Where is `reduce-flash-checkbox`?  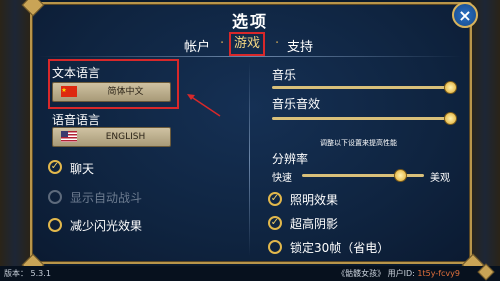 reduce-flash-checkbox is located at coordinates (55, 225).